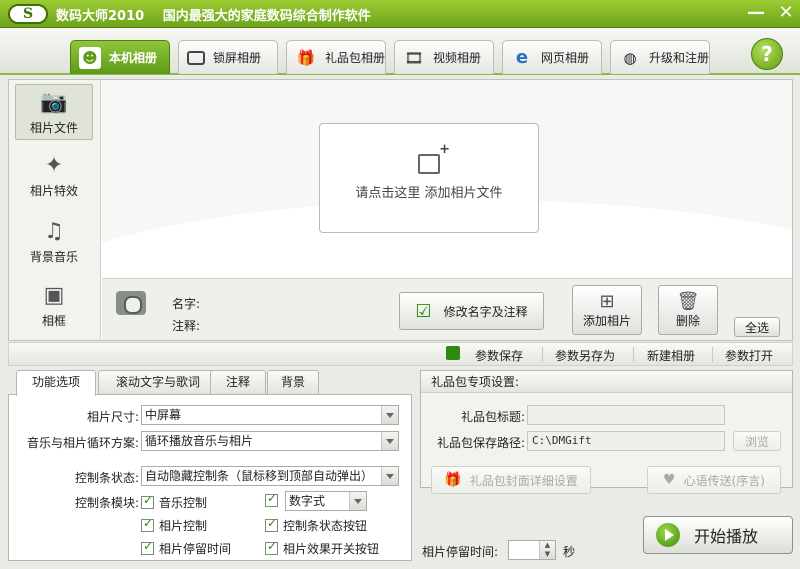 This screenshot has height=569, width=800. I want to click on gift-settings-header: 礼品包专项设置:, so click(606, 382).